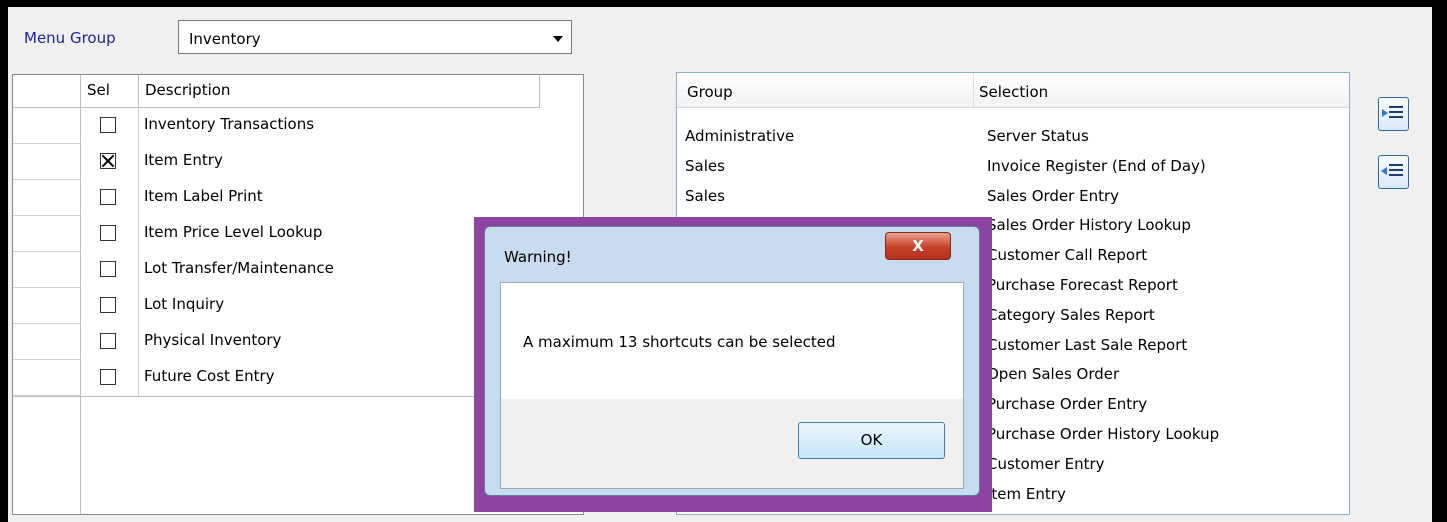 This screenshot has width=1447, height=522. Describe the element at coordinates (276, 396) in the screenshot. I see `grid-bottom-line` at that location.